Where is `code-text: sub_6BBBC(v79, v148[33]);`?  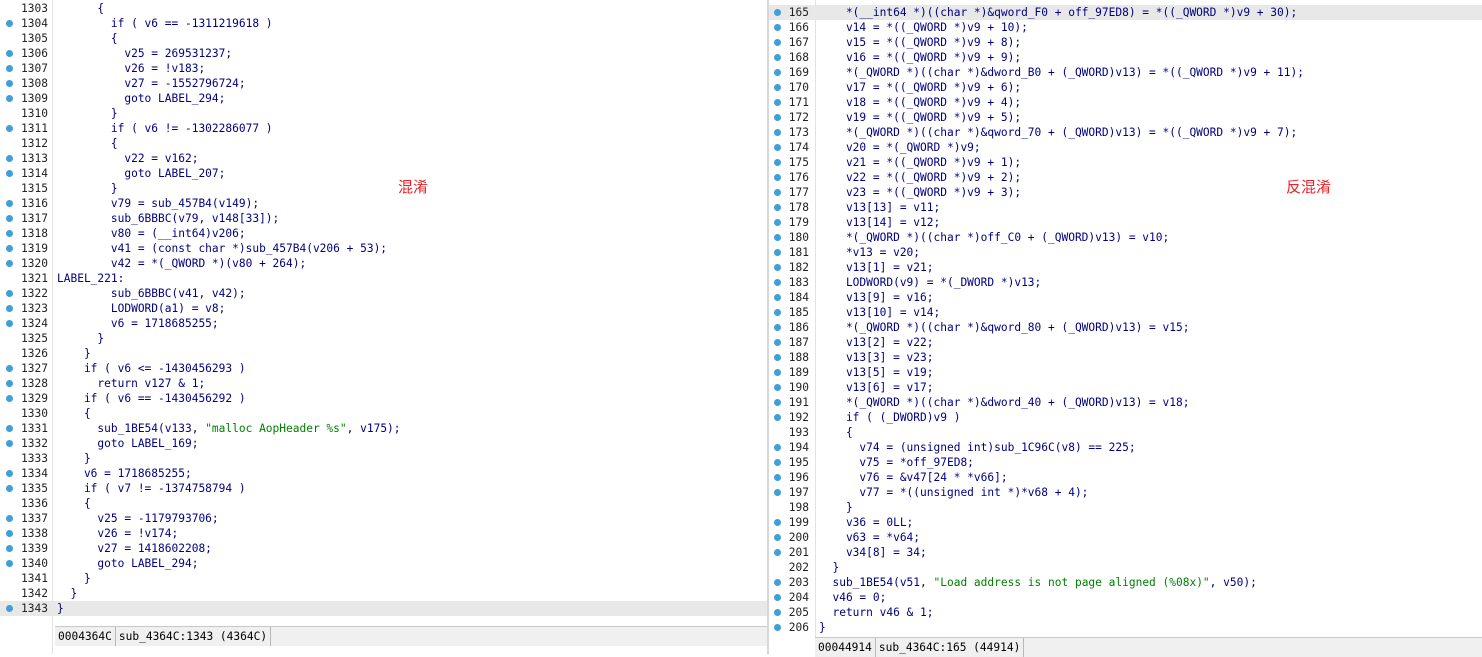
code-text: sub_6BBBC(v79, v148[33]); is located at coordinates (168, 218).